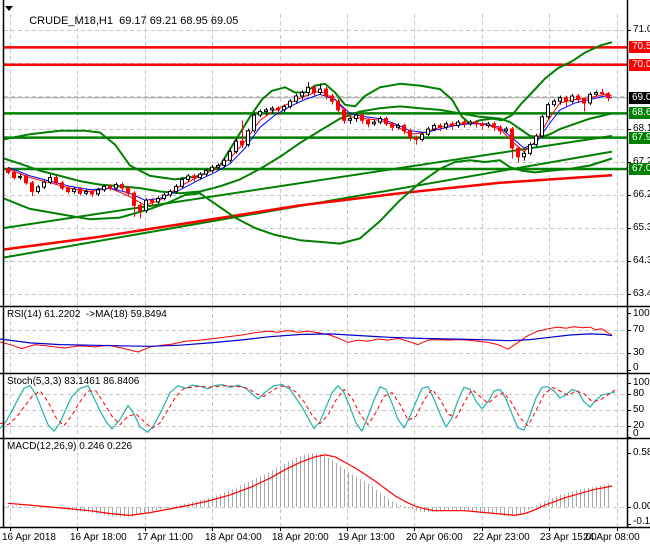 This screenshot has width=650, height=550. I want to click on stoch-tick-label: 50, so click(639, 409).